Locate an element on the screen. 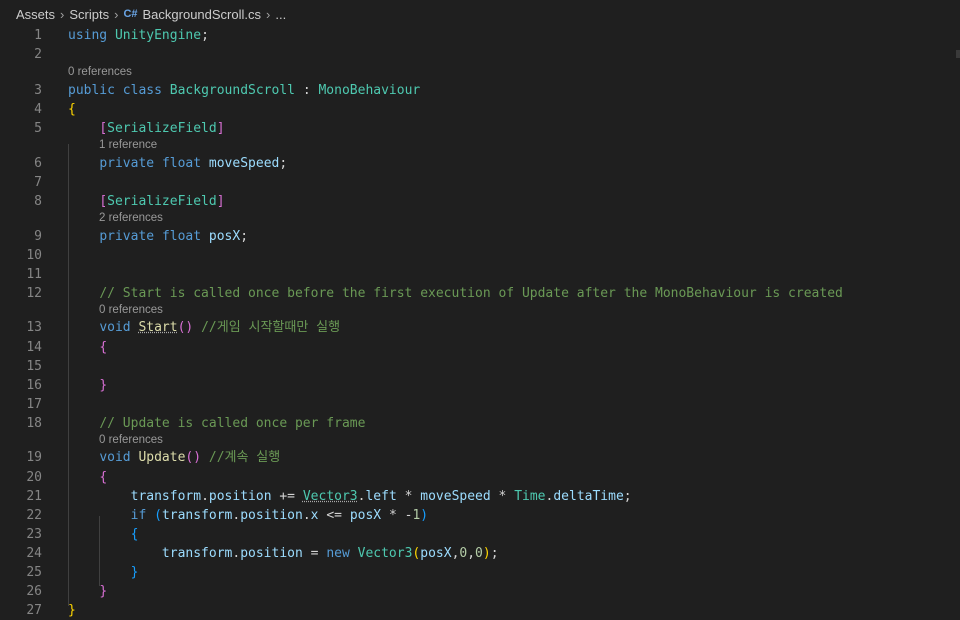 The width and height of the screenshot is (960, 620). code-text: private float moveSpeed; is located at coordinates (177, 163).